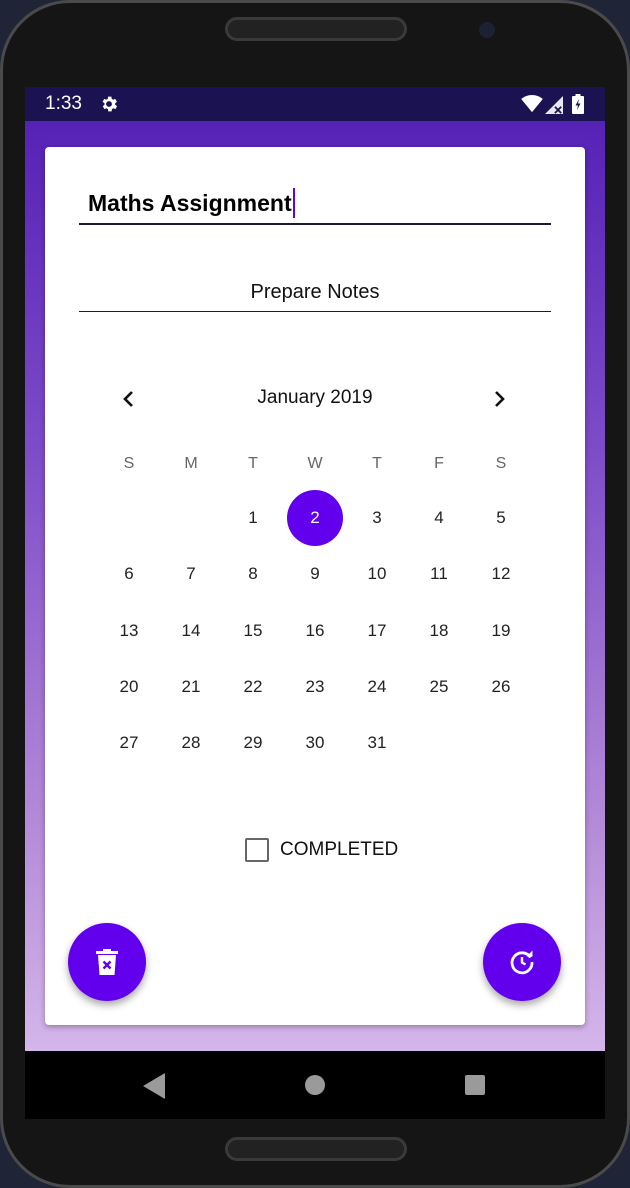  I want to click on calendar-day: 29, so click(253, 743).